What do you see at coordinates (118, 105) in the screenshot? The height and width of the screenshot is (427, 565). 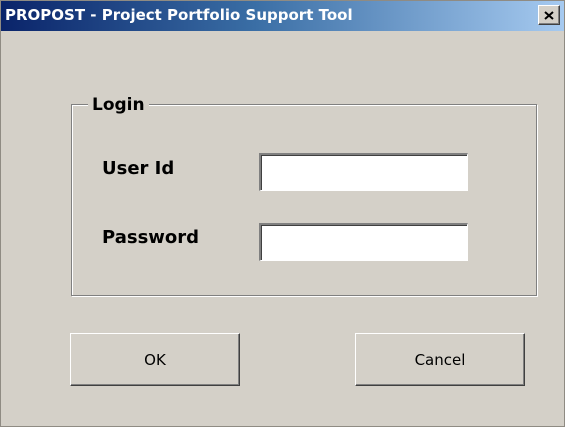 I see `login-group-label: Login` at bounding box center [118, 105].